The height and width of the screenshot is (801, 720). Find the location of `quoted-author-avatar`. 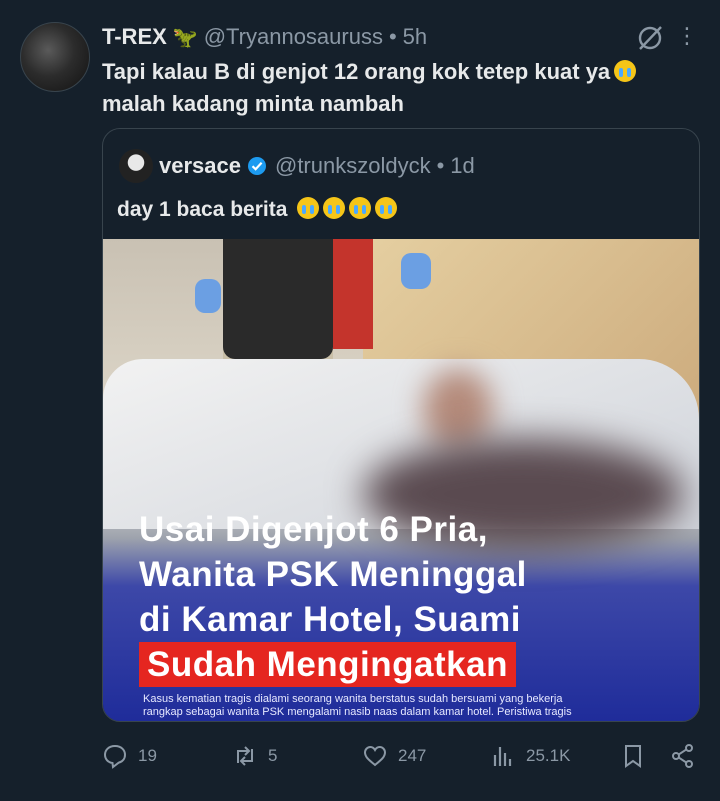

quoted-author-avatar is located at coordinates (136, 166).